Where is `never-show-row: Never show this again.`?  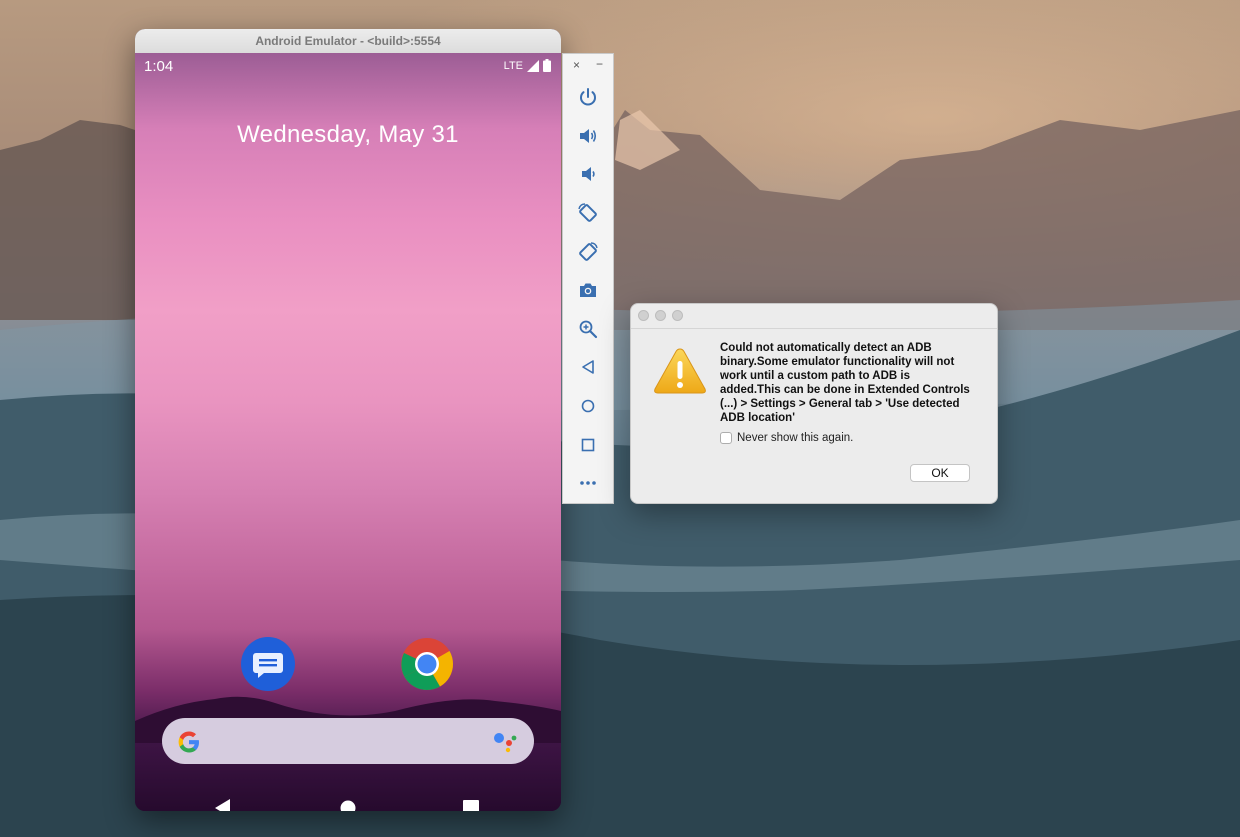 never-show-row: Never show this again. is located at coordinates (786, 438).